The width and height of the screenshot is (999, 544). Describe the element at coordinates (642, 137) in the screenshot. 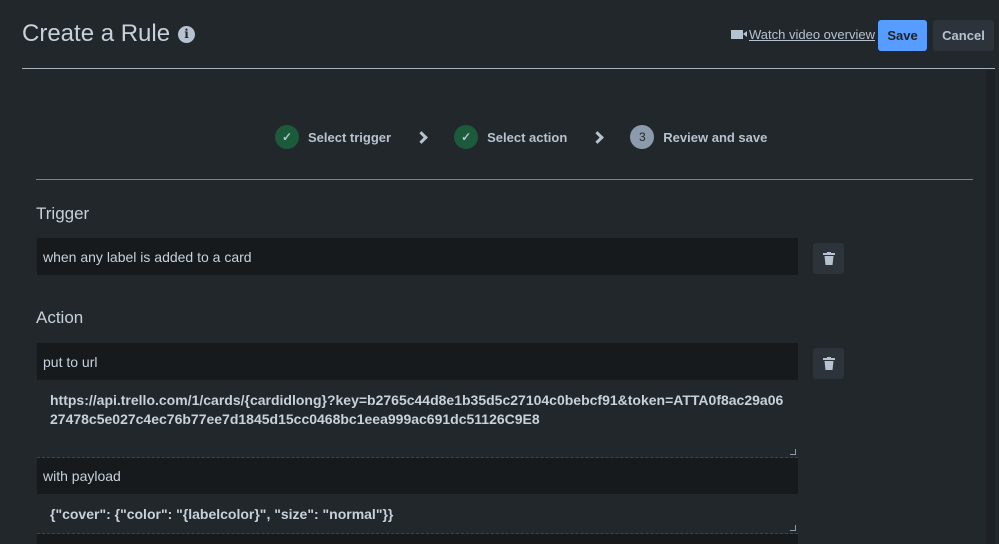

I see `step-number: 3` at that location.